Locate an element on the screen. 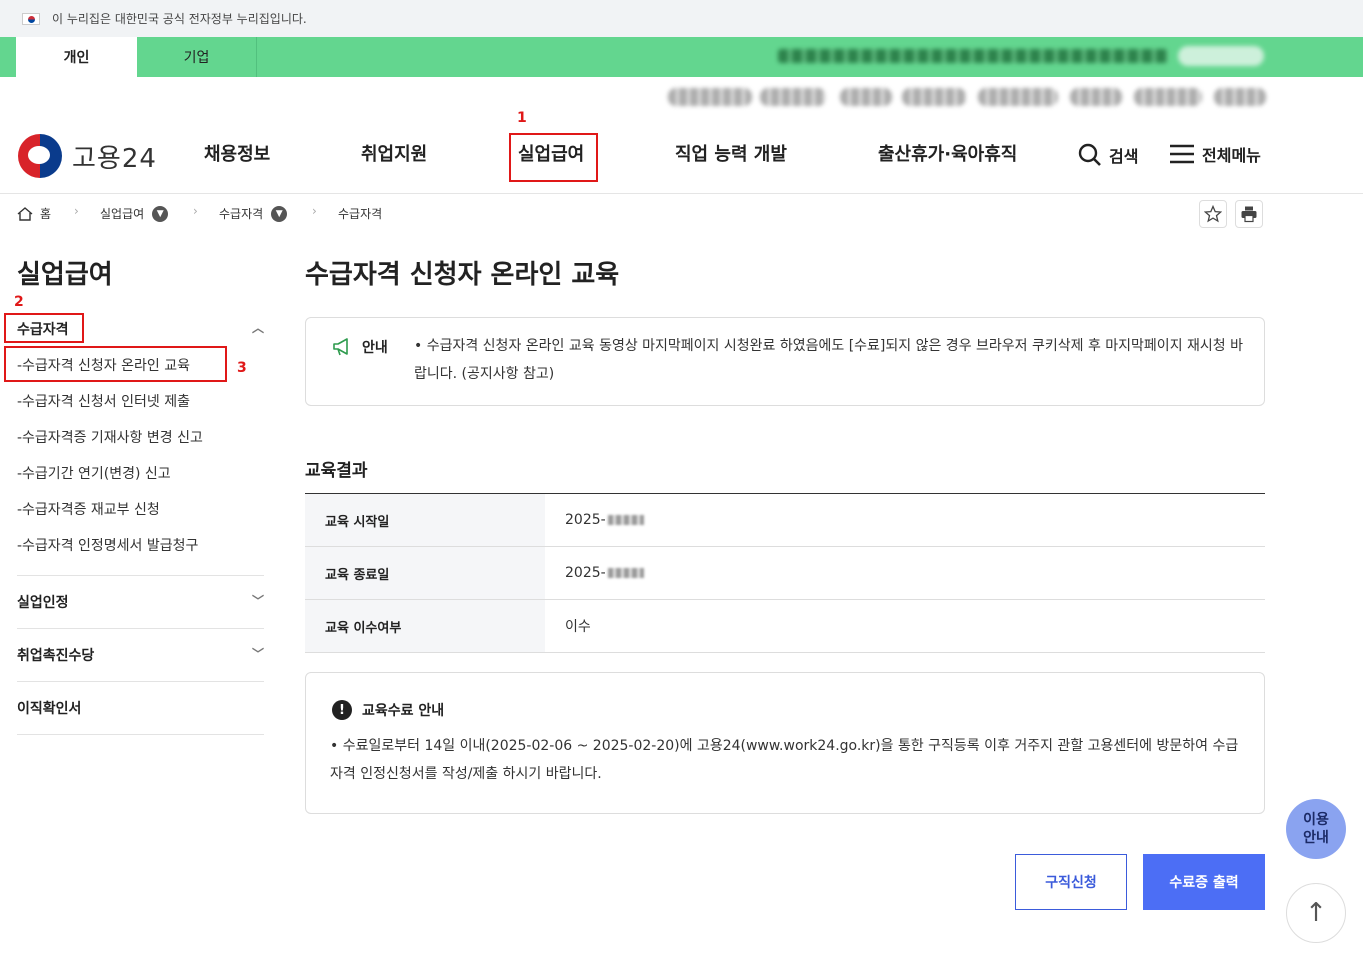 The height and width of the screenshot is (954, 1363). table-row: 교육 시작일 2025- is located at coordinates (785, 520).